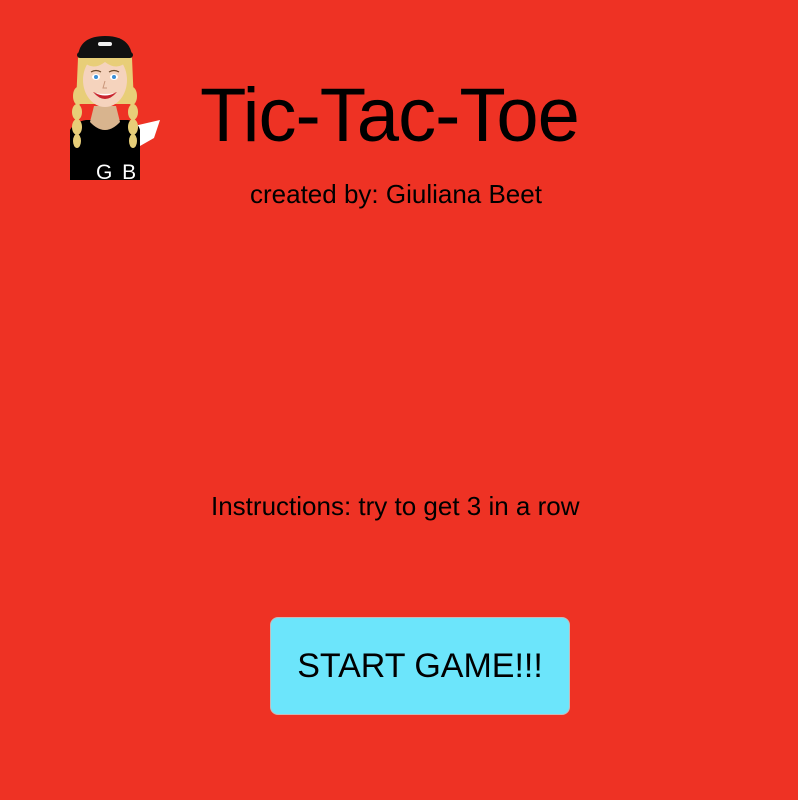 This screenshot has height=800, width=798. I want to click on instructions-text: Instructions: try to get 3 in a row, so click(395, 506).